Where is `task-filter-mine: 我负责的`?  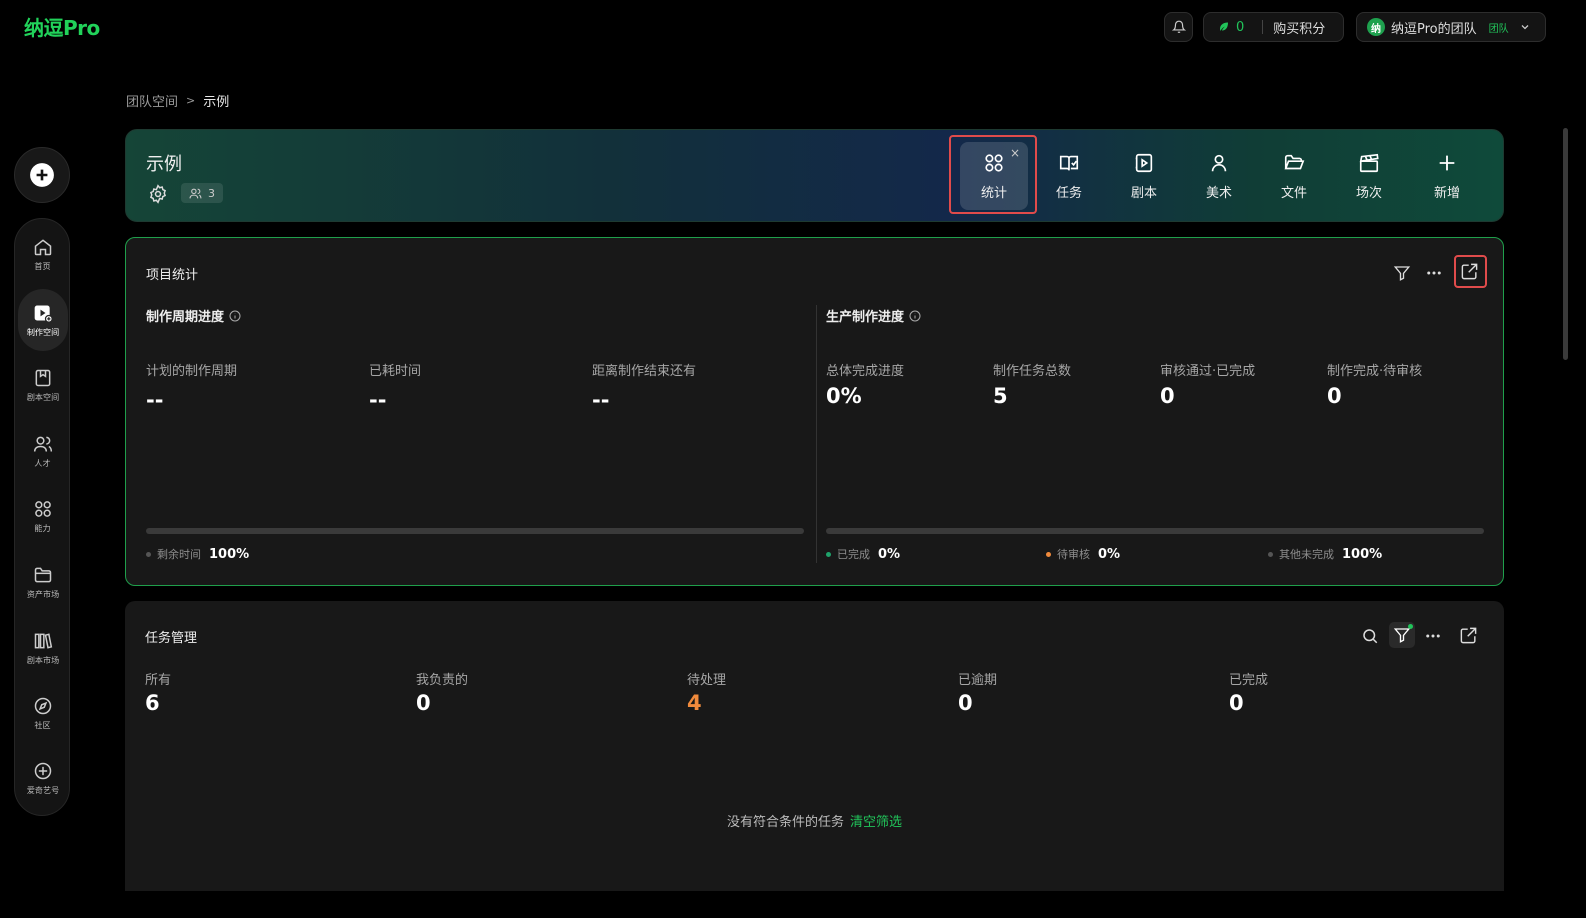
task-filter-mine: 我负责的 is located at coordinates (442, 678).